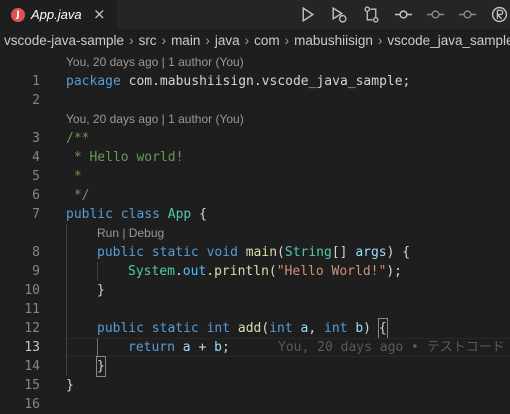  What do you see at coordinates (467, 14) in the screenshot?
I see `next-change-icon` at bounding box center [467, 14].